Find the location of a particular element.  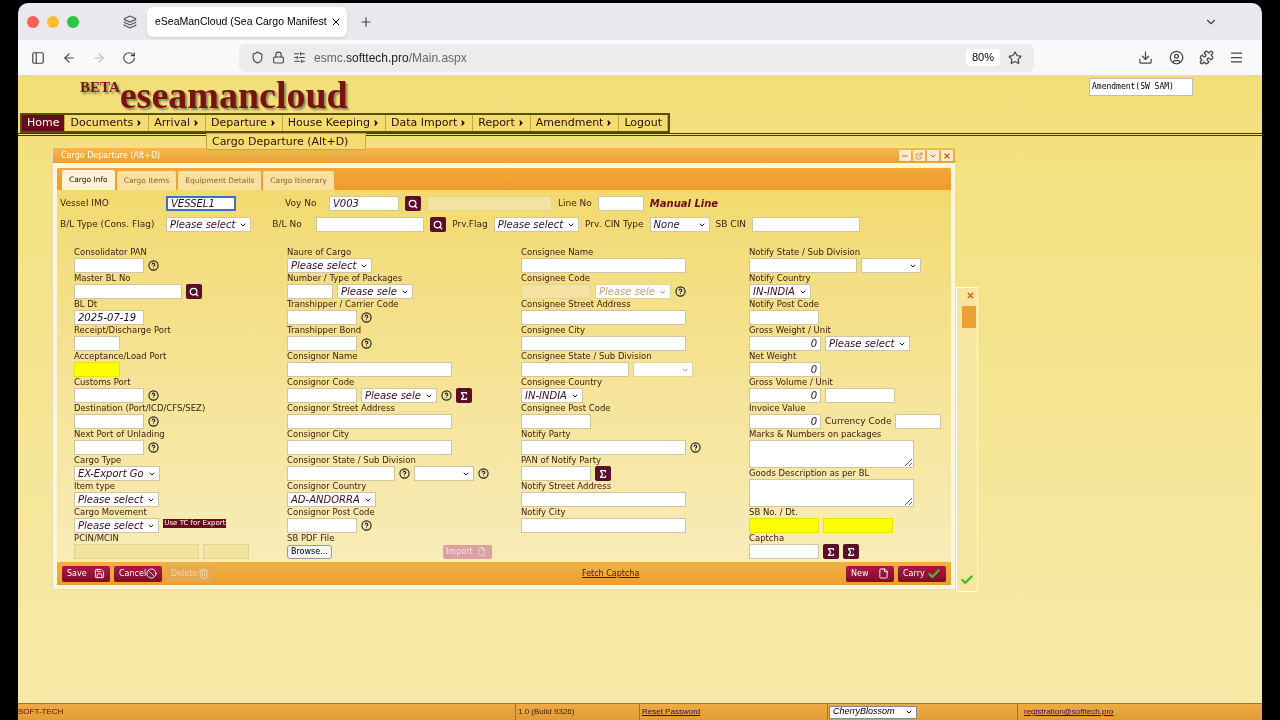

address-bar: esmc.softtech.pro/Main.aspx 80% is located at coordinates (636, 57).